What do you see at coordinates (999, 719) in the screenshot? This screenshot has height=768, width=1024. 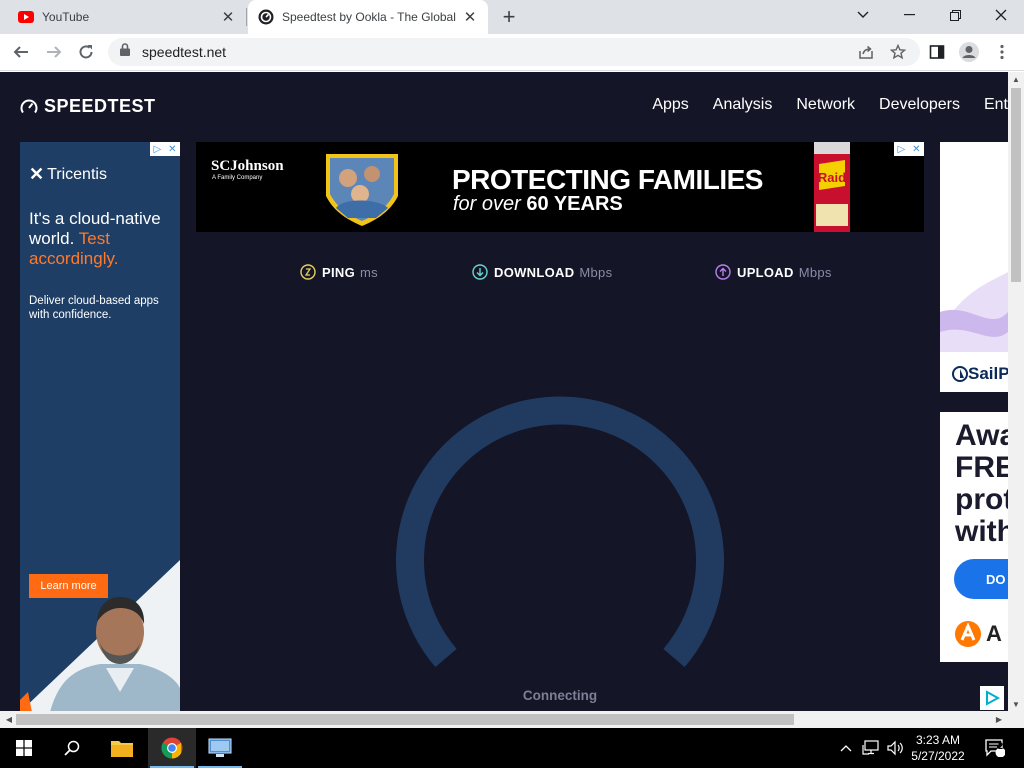 I see `scroll-right-icon: ▶` at bounding box center [999, 719].